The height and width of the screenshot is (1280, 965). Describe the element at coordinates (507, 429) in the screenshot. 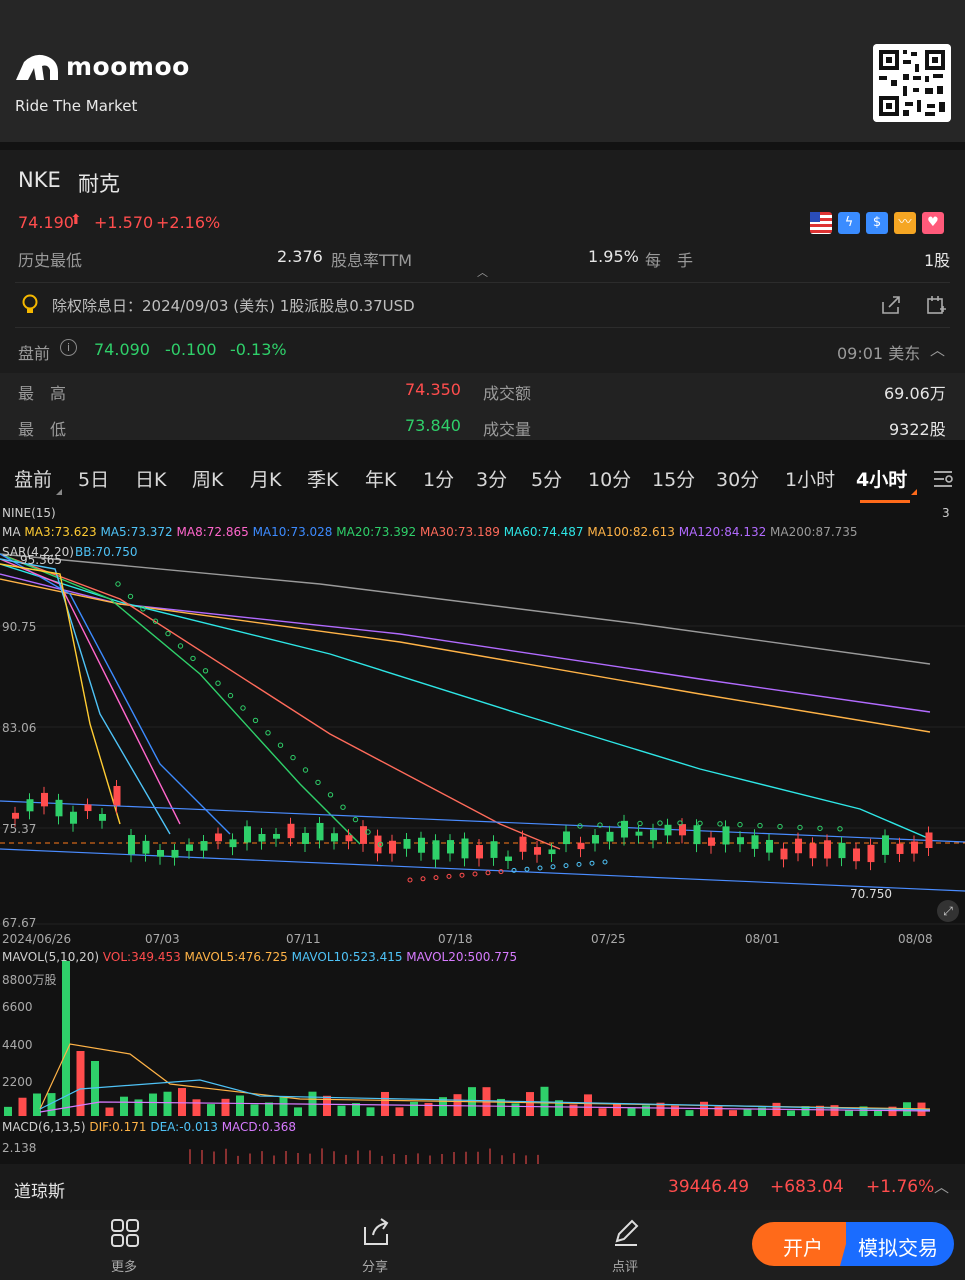

I see `volume-label: 成交量` at that location.